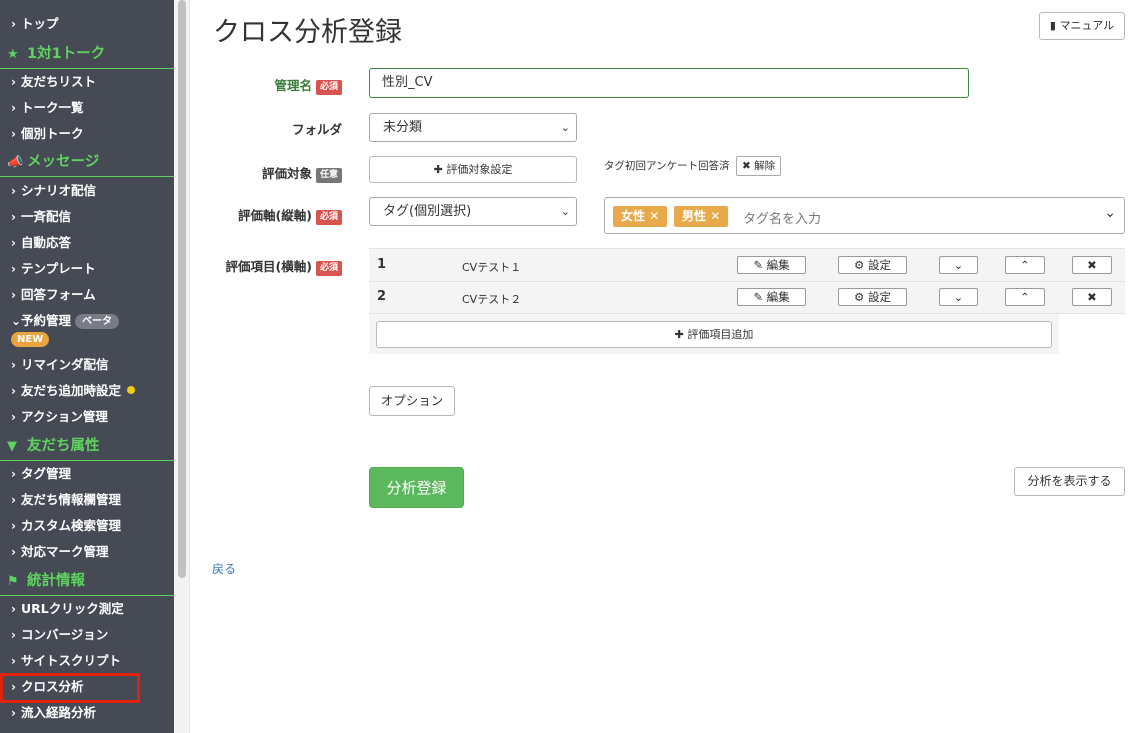 This screenshot has height=733, width=1139. Describe the element at coordinates (87, 162) in the screenshot. I see `sidebar-section-message: 📣 メッセージ` at that location.